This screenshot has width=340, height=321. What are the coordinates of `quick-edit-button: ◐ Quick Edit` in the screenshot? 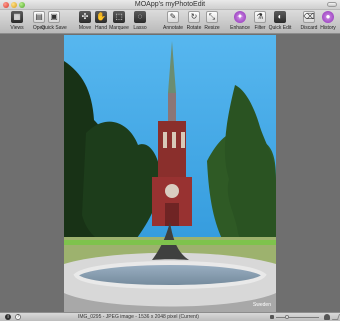 It's located at (280, 22).